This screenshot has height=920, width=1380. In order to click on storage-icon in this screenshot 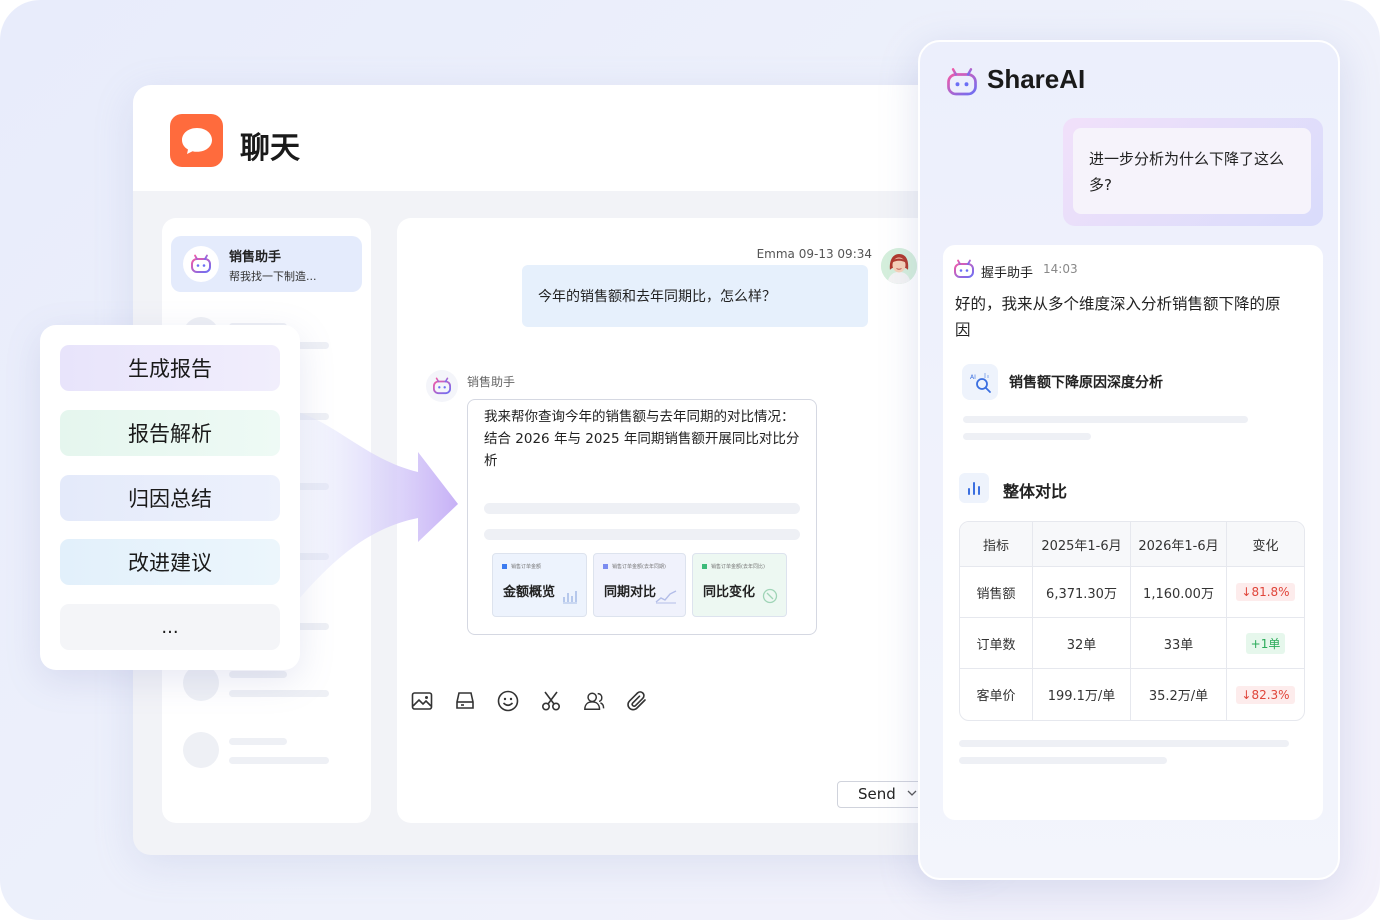, I will do `click(465, 701)`.